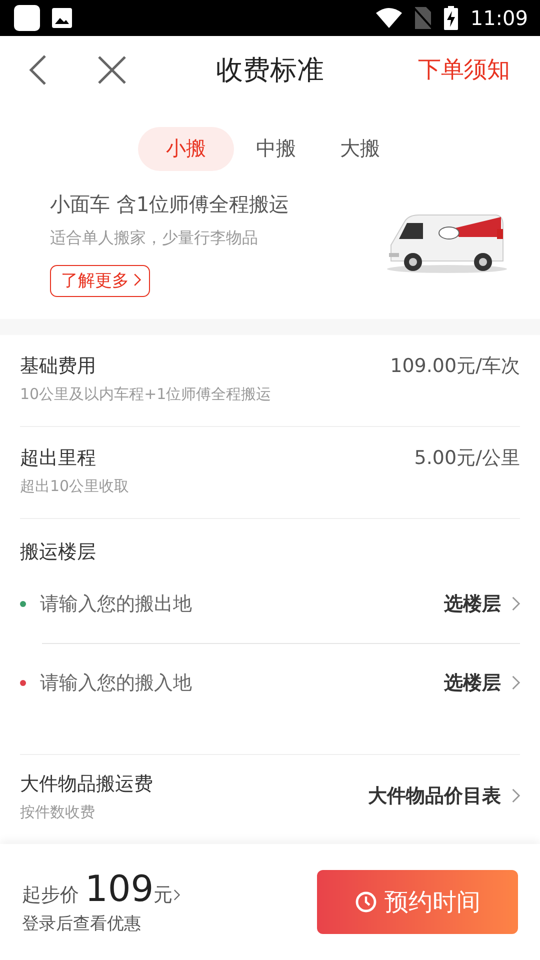 The height and width of the screenshot is (960, 540). Describe the element at coordinates (87, 784) in the screenshot. I see `fee-name: 大件物品搬运费` at that location.